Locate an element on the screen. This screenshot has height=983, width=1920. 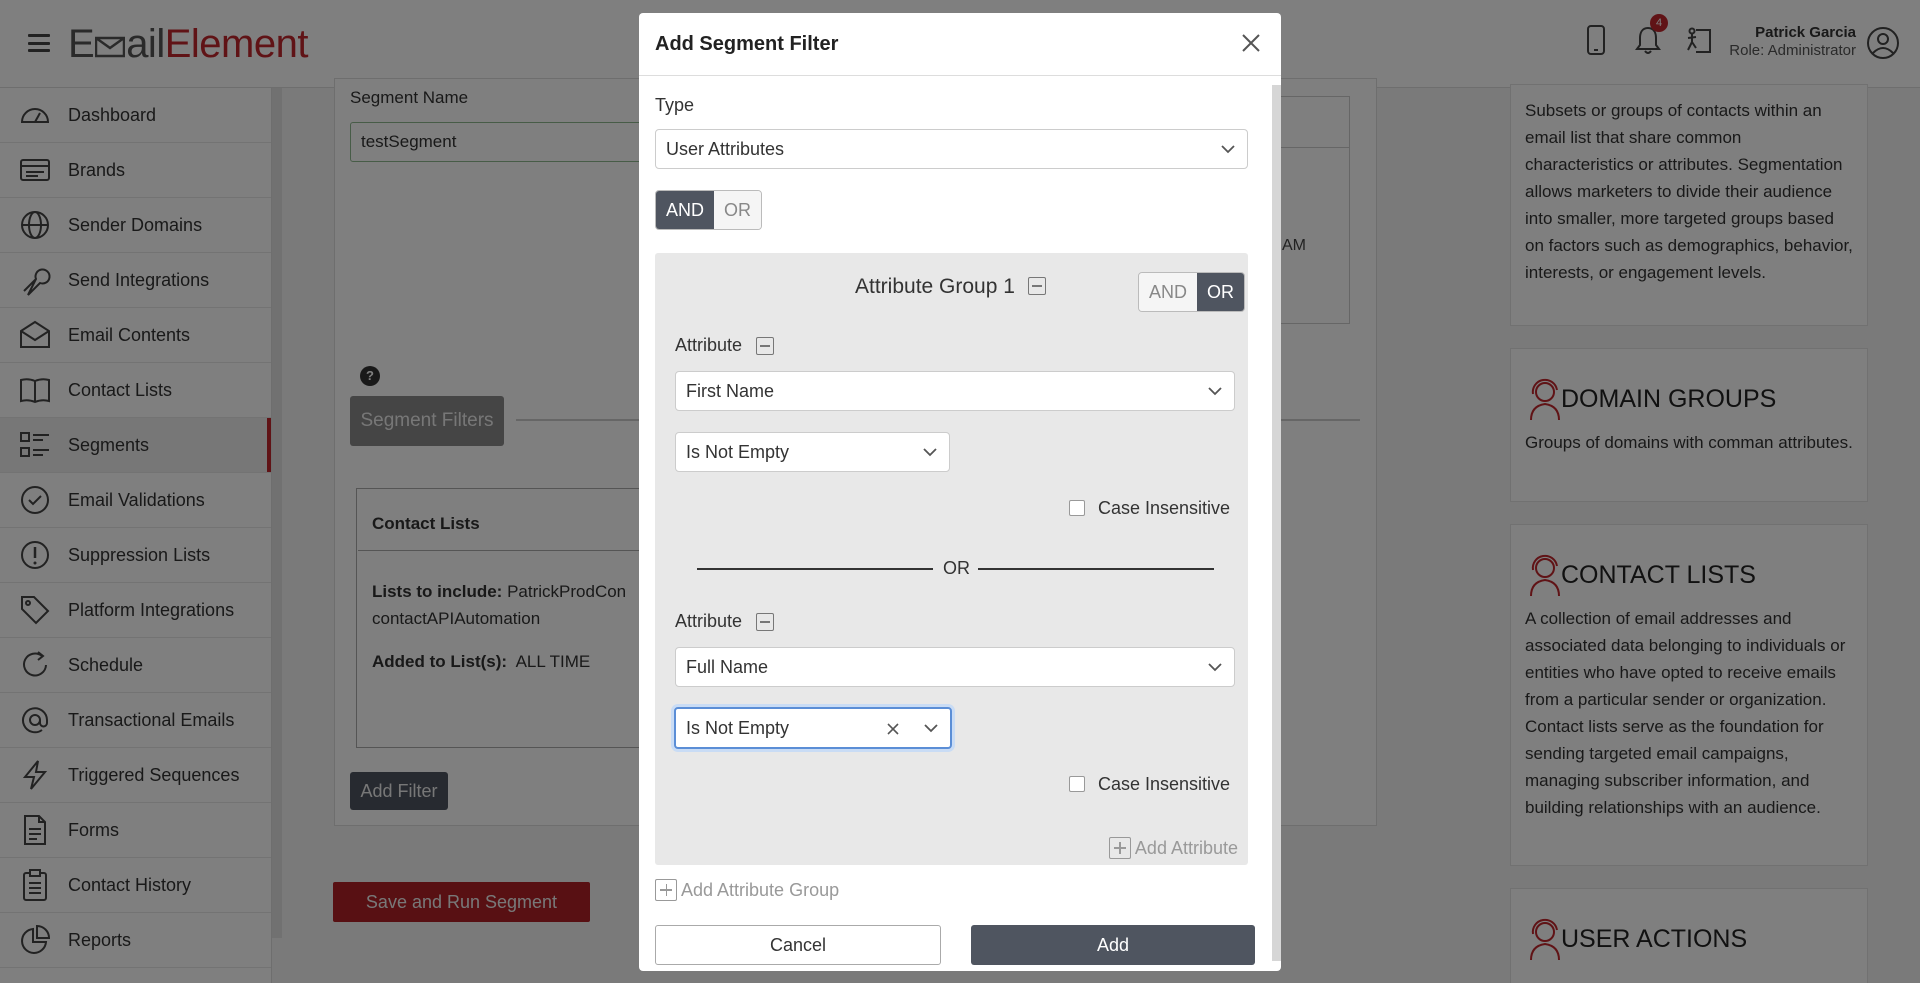
group-logic-toggle: AND OR is located at coordinates (1192, 292).